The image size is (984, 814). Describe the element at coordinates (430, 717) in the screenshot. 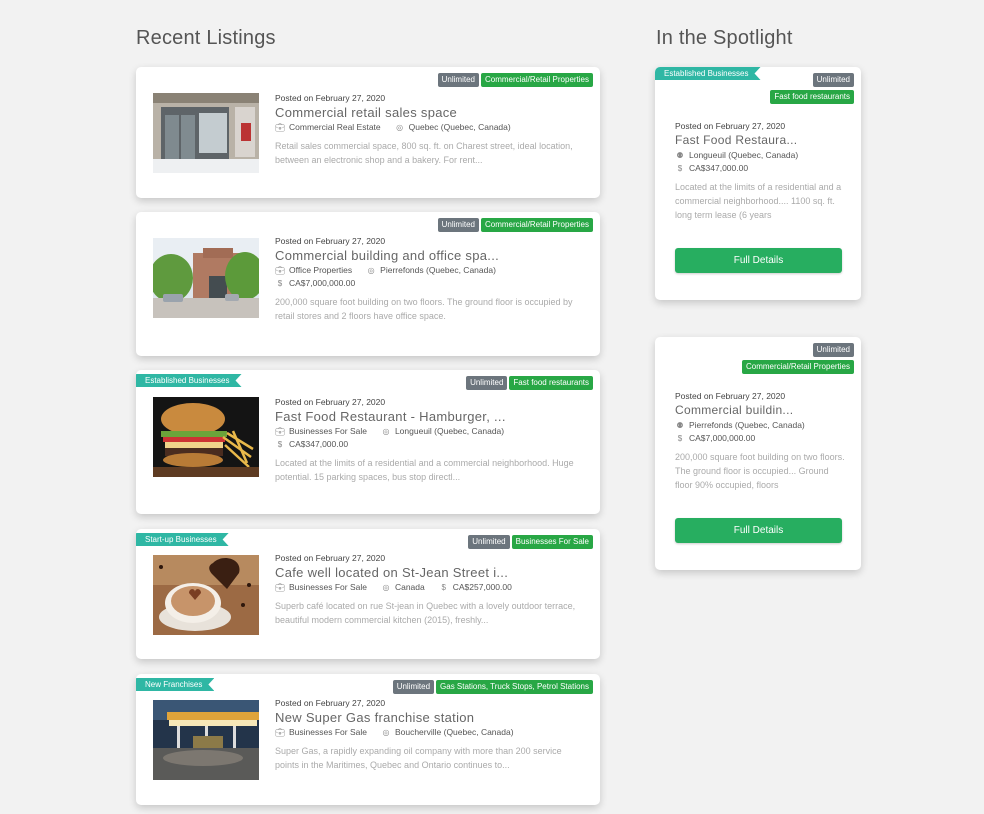

I see `listing-title: New Super Gas franchise station` at that location.